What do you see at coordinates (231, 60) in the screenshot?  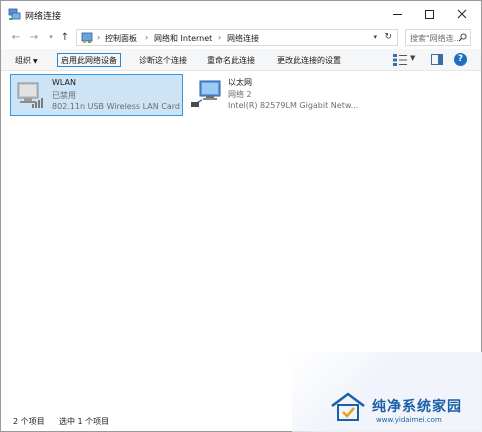 I see `rename-button: 重命名此连接` at bounding box center [231, 60].